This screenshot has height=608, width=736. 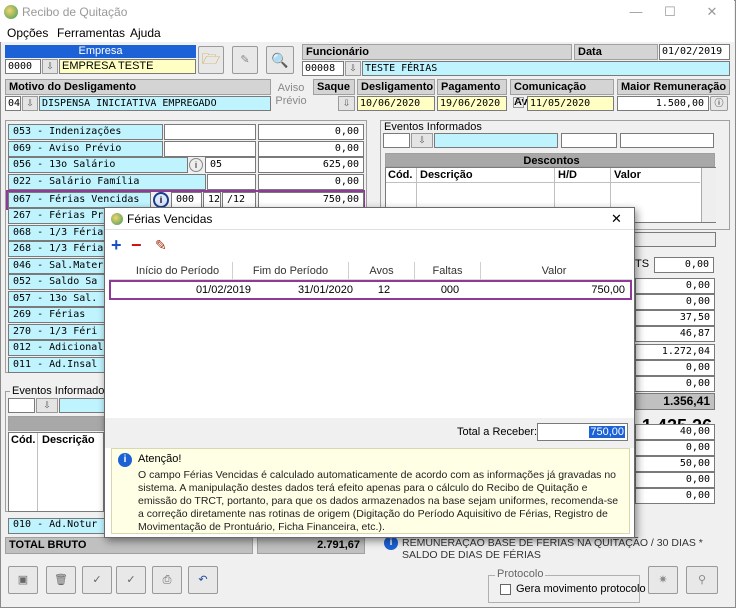 I want to click on gera-protocolo-checkbox, so click(x=505, y=589).